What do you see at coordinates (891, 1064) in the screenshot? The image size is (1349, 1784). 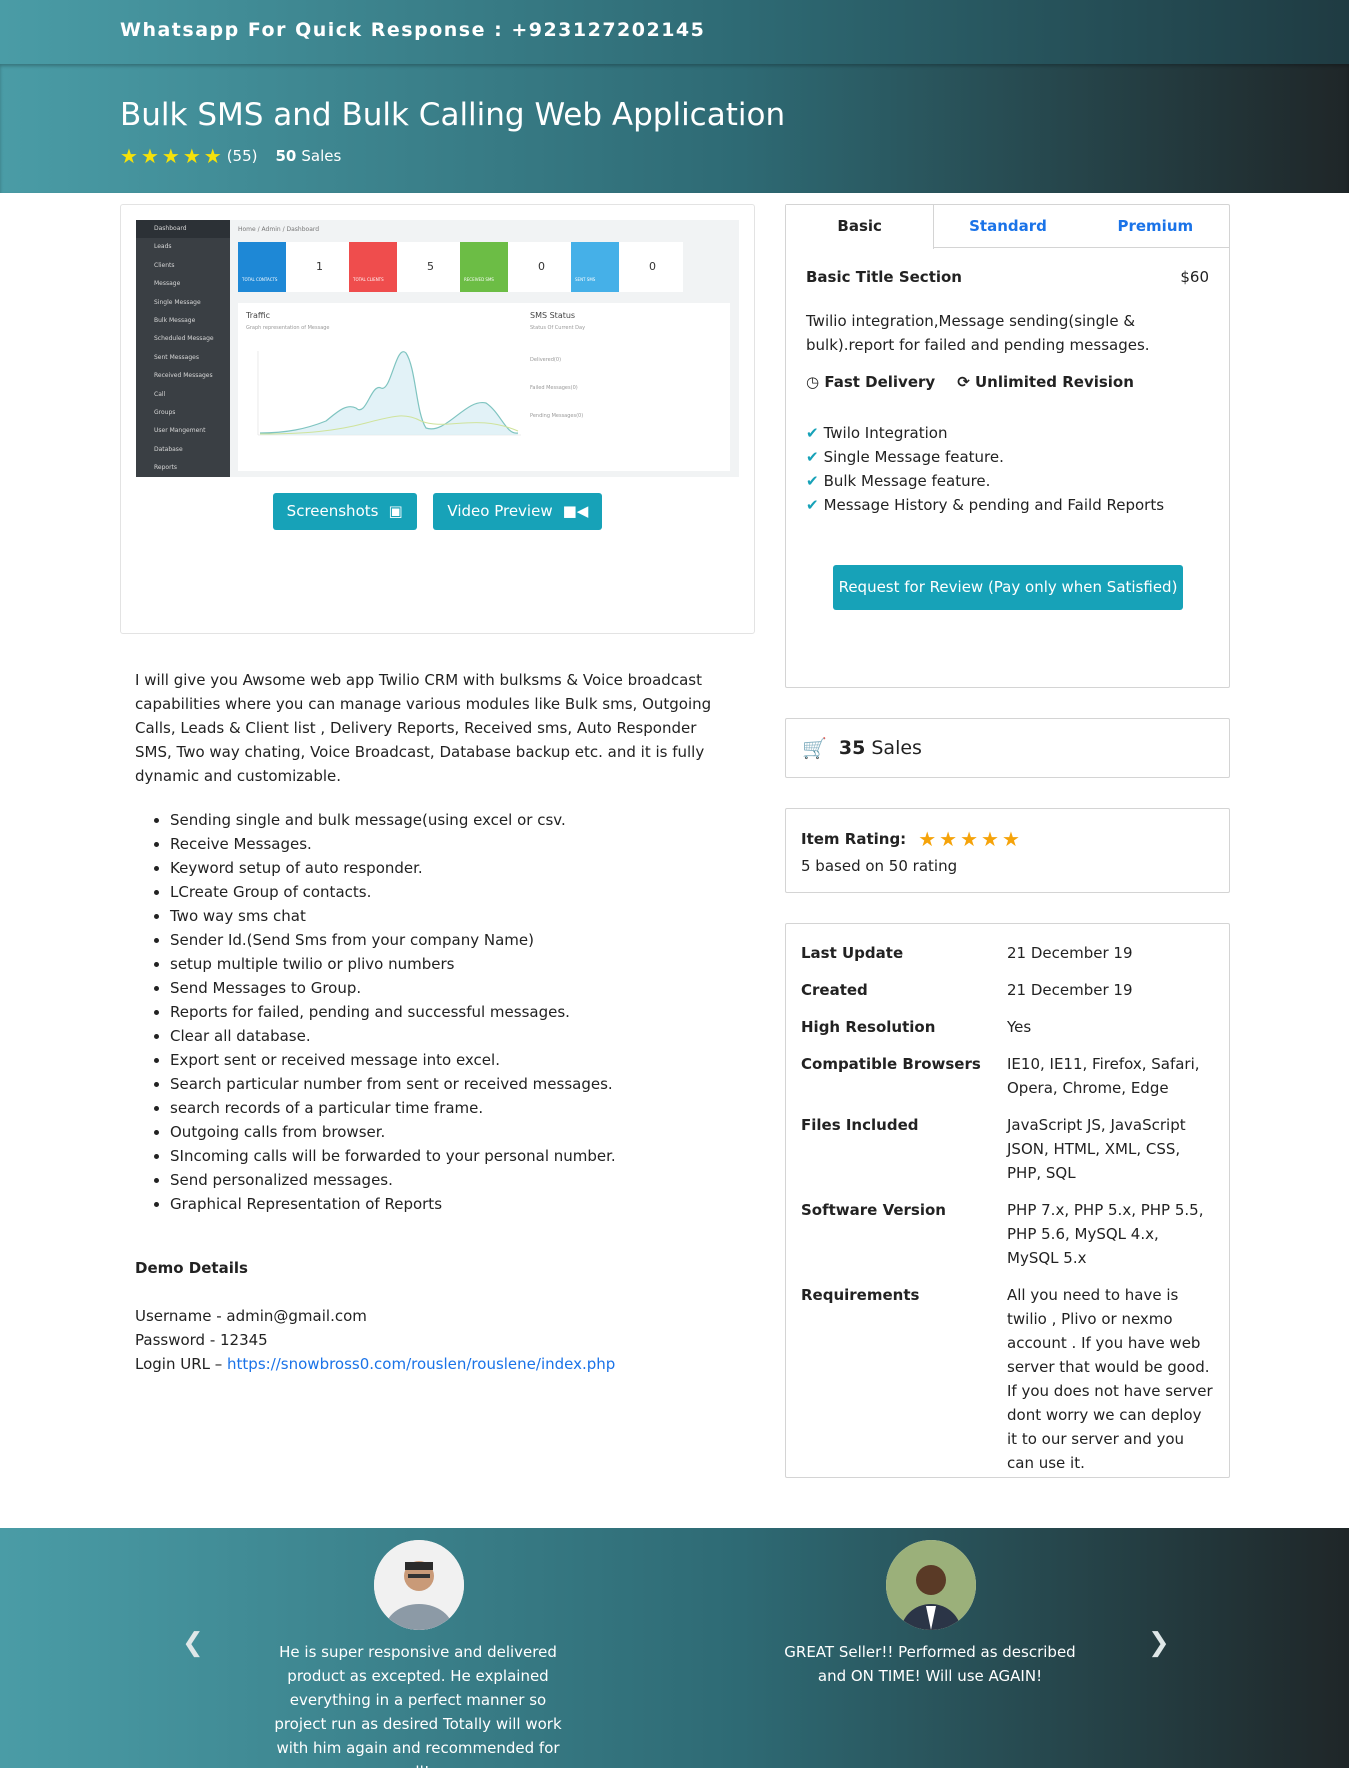 I see `info-key: Compatible Browsers` at bounding box center [891, 1064].